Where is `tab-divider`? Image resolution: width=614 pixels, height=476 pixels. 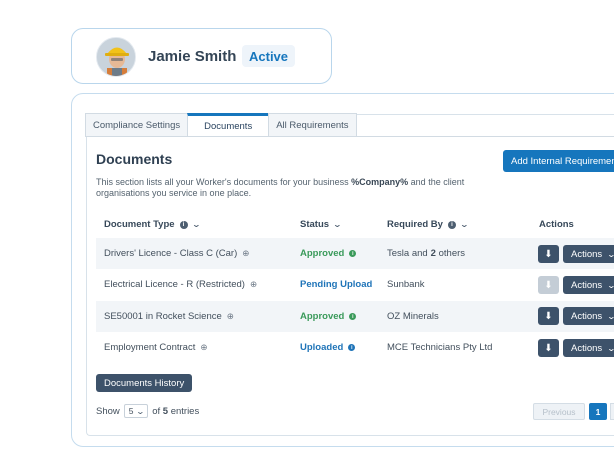 tab-divider is located at coordinates (349, 136).